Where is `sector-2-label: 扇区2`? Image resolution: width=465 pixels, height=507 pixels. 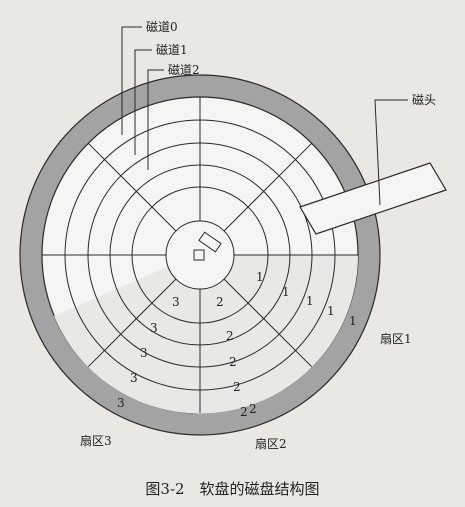 sector-2-label: 扇区2 is located at coordinates (271, 443).